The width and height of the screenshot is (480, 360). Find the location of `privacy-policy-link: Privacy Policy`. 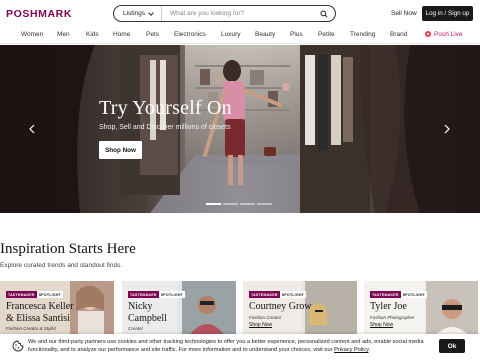

privacy-policy-link: Privacy Policy is located at coordinates (351, 350).